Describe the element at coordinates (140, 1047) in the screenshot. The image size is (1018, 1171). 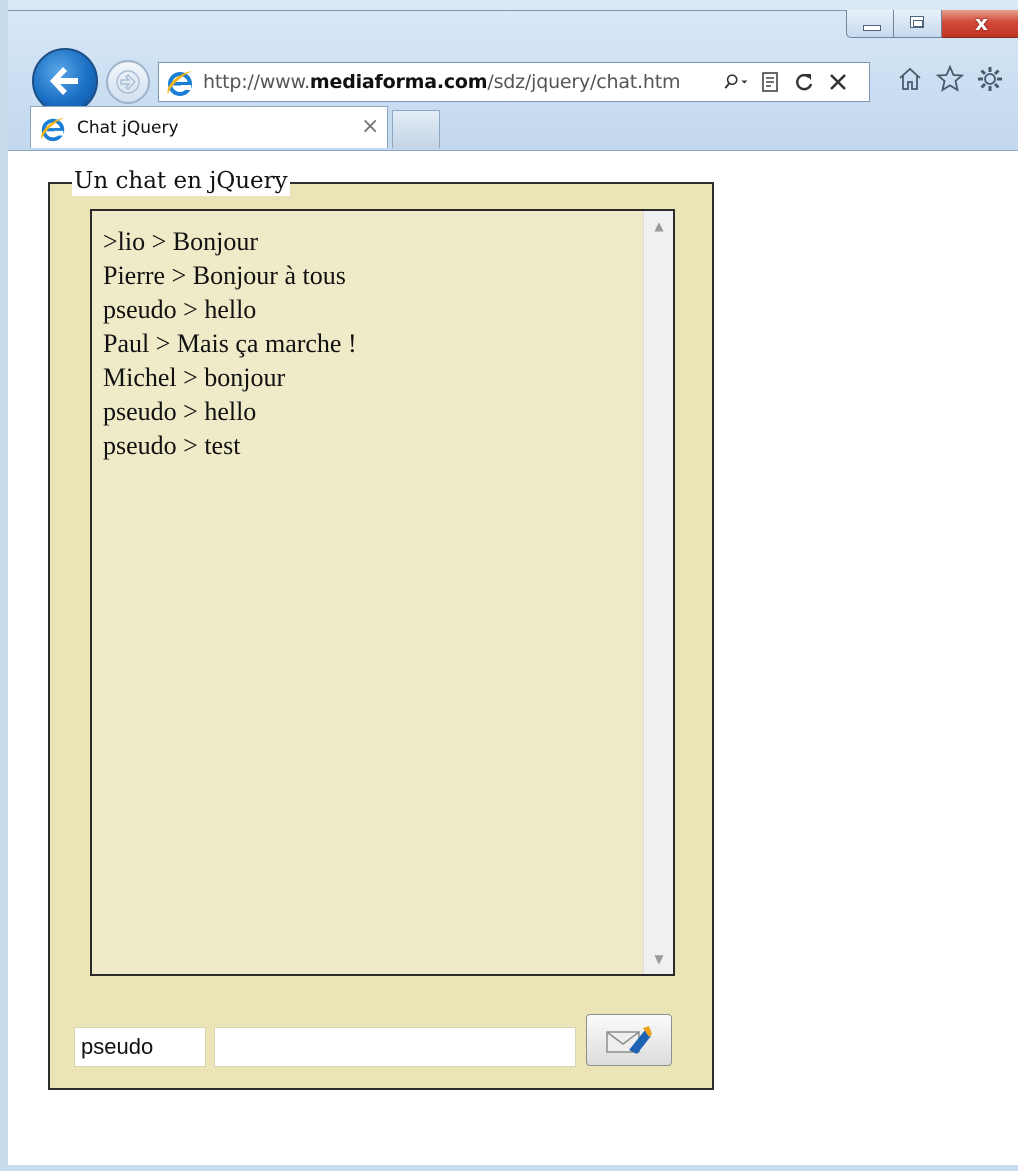
I see `pseudo-input: pseudo` at that location.